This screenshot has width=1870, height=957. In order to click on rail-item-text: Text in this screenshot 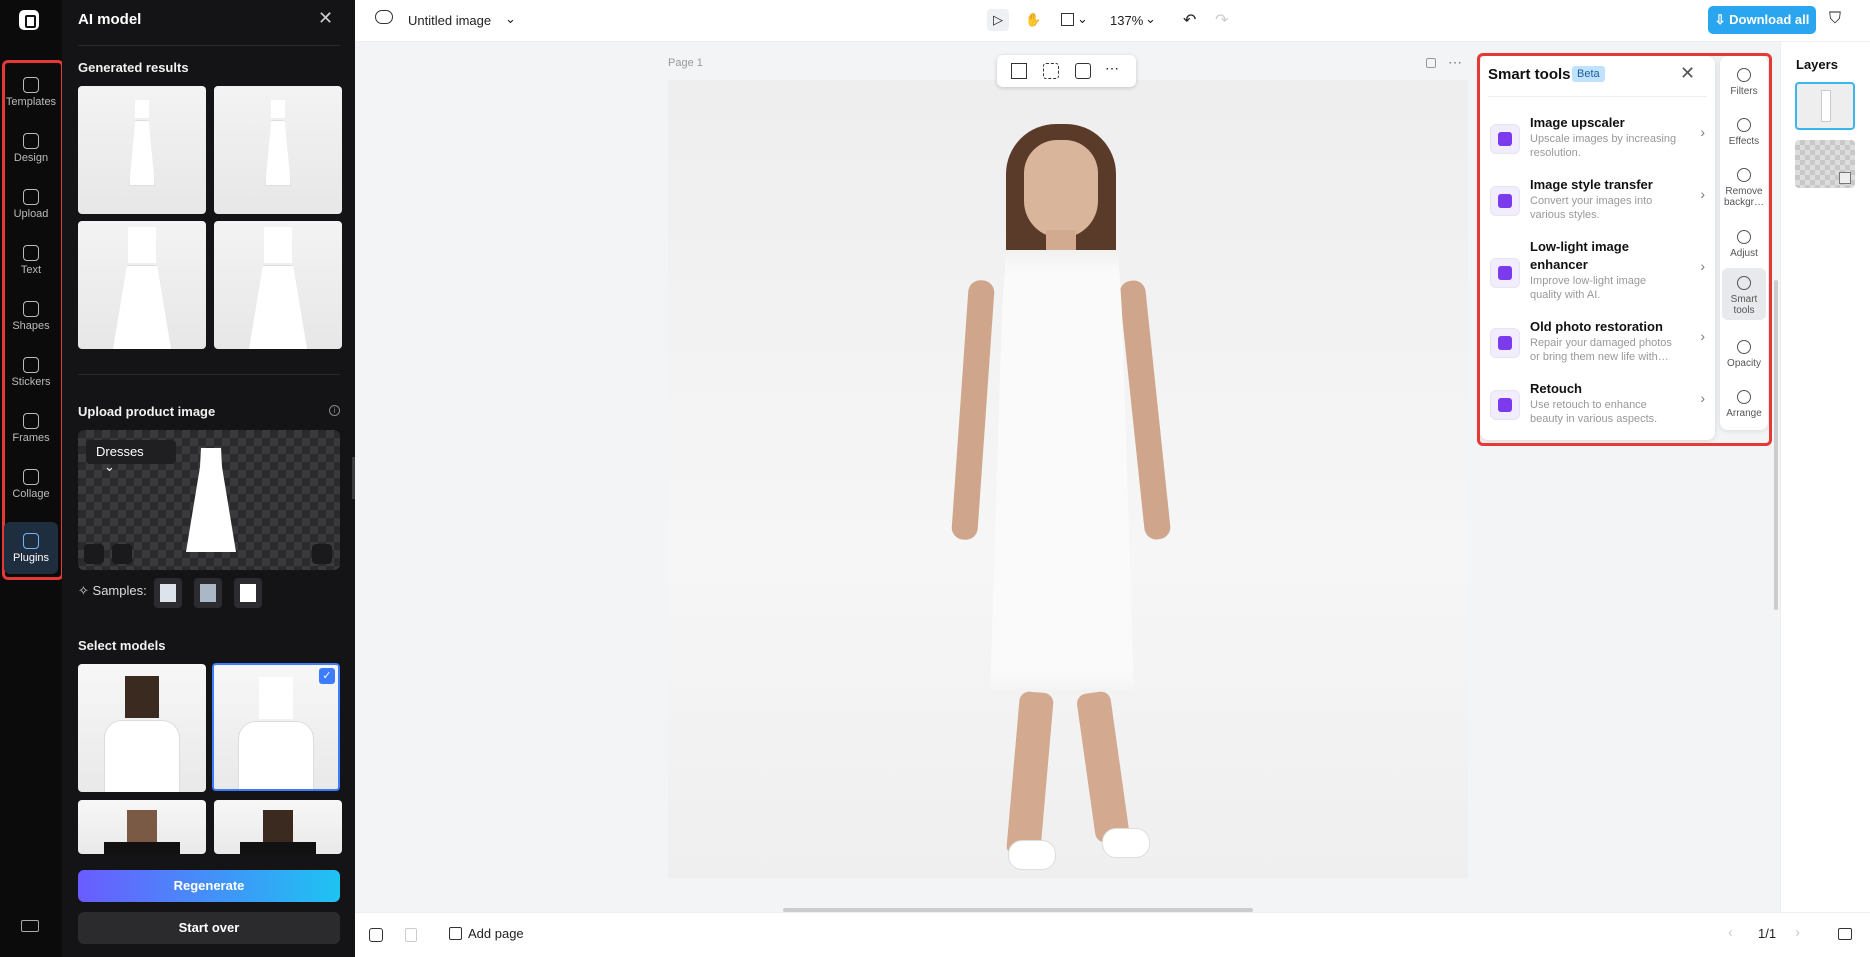, I will do `click(31, 259)`.